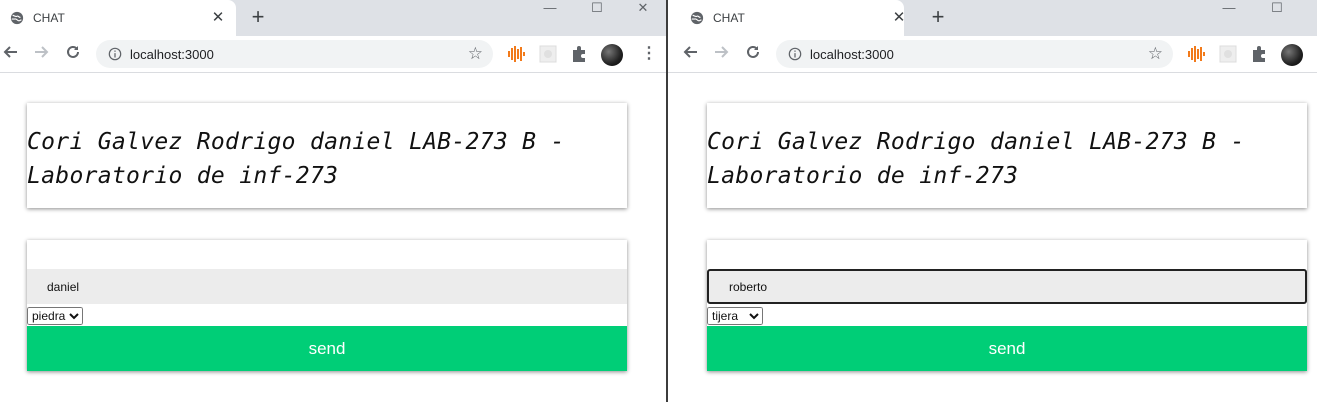 This screenshot has width=1317, height=402. I want to click on browser-toolbar: localhost:3000 ☆ ⋮, so click(333, 54).